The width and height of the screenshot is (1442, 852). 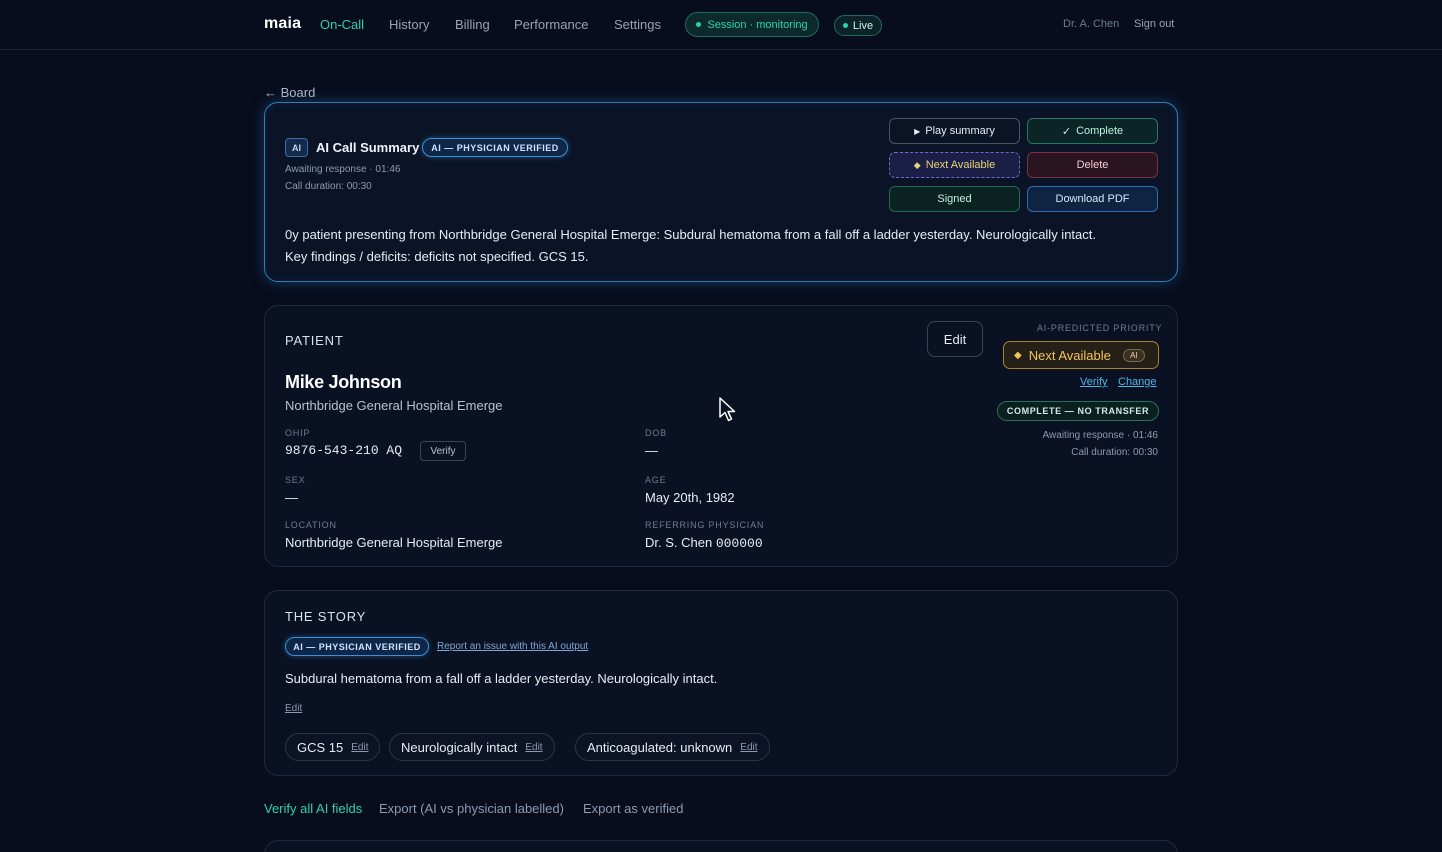 I want to click on sign-out-link: Sign out, so click(x=1154, y=24).